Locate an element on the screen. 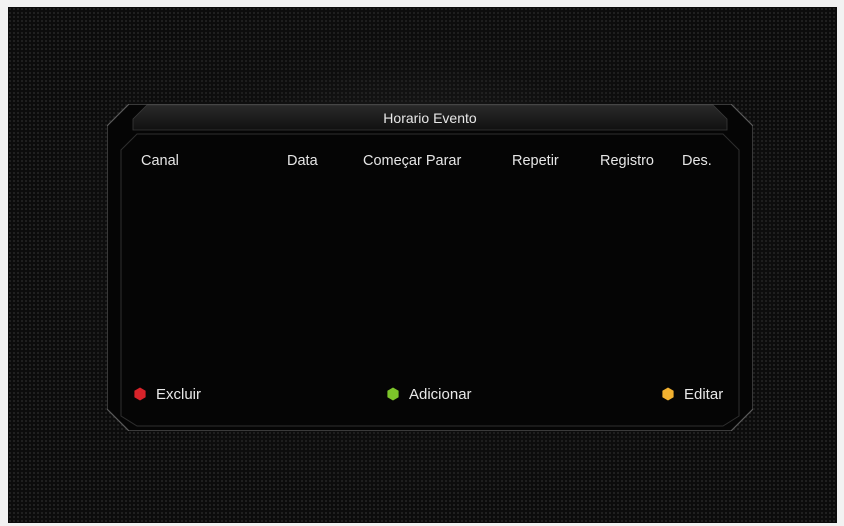 The image size is (844, 526). column-header-record: Registro is located at coordinates (627, 161).